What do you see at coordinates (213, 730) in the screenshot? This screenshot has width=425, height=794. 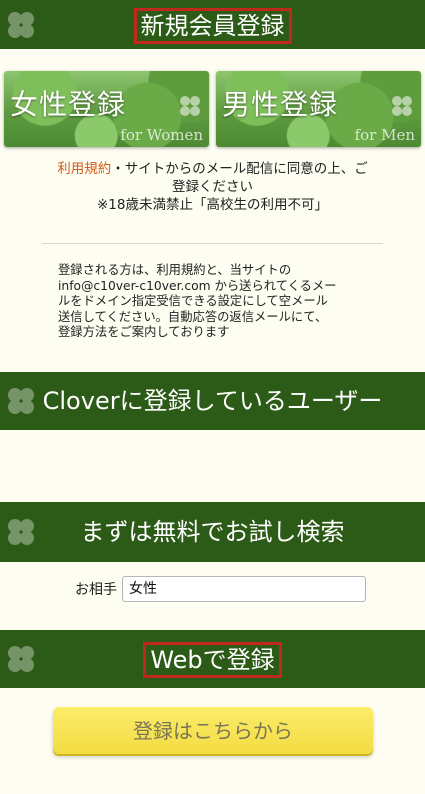 I see `register-here-button: 登録はこちらから` at bounding box center [213, 730].